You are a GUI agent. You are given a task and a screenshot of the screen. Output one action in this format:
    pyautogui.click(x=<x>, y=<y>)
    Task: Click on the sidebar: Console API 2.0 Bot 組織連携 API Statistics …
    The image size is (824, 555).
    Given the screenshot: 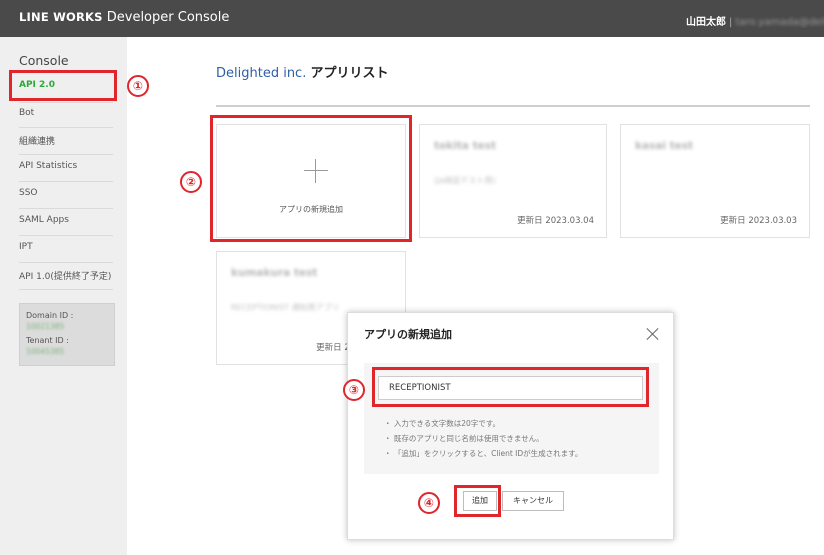 What is the action you would take?
    pyautogui.click(x=63, y=296)
    